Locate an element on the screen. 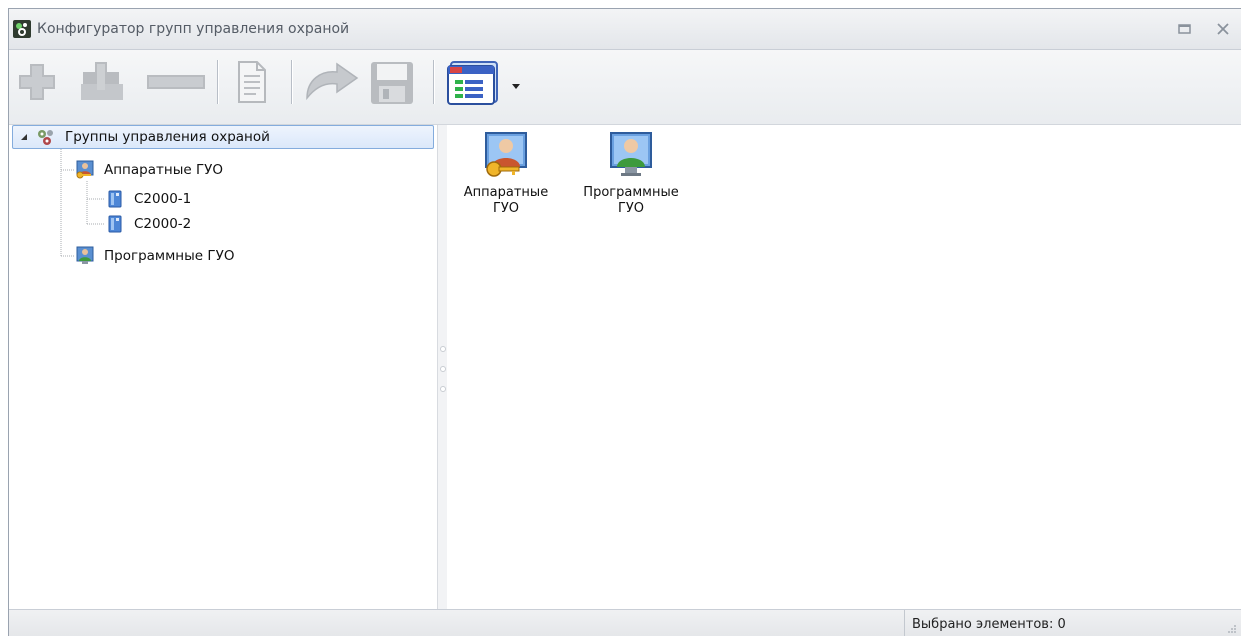  view-button is located at coordinates (484, 82).